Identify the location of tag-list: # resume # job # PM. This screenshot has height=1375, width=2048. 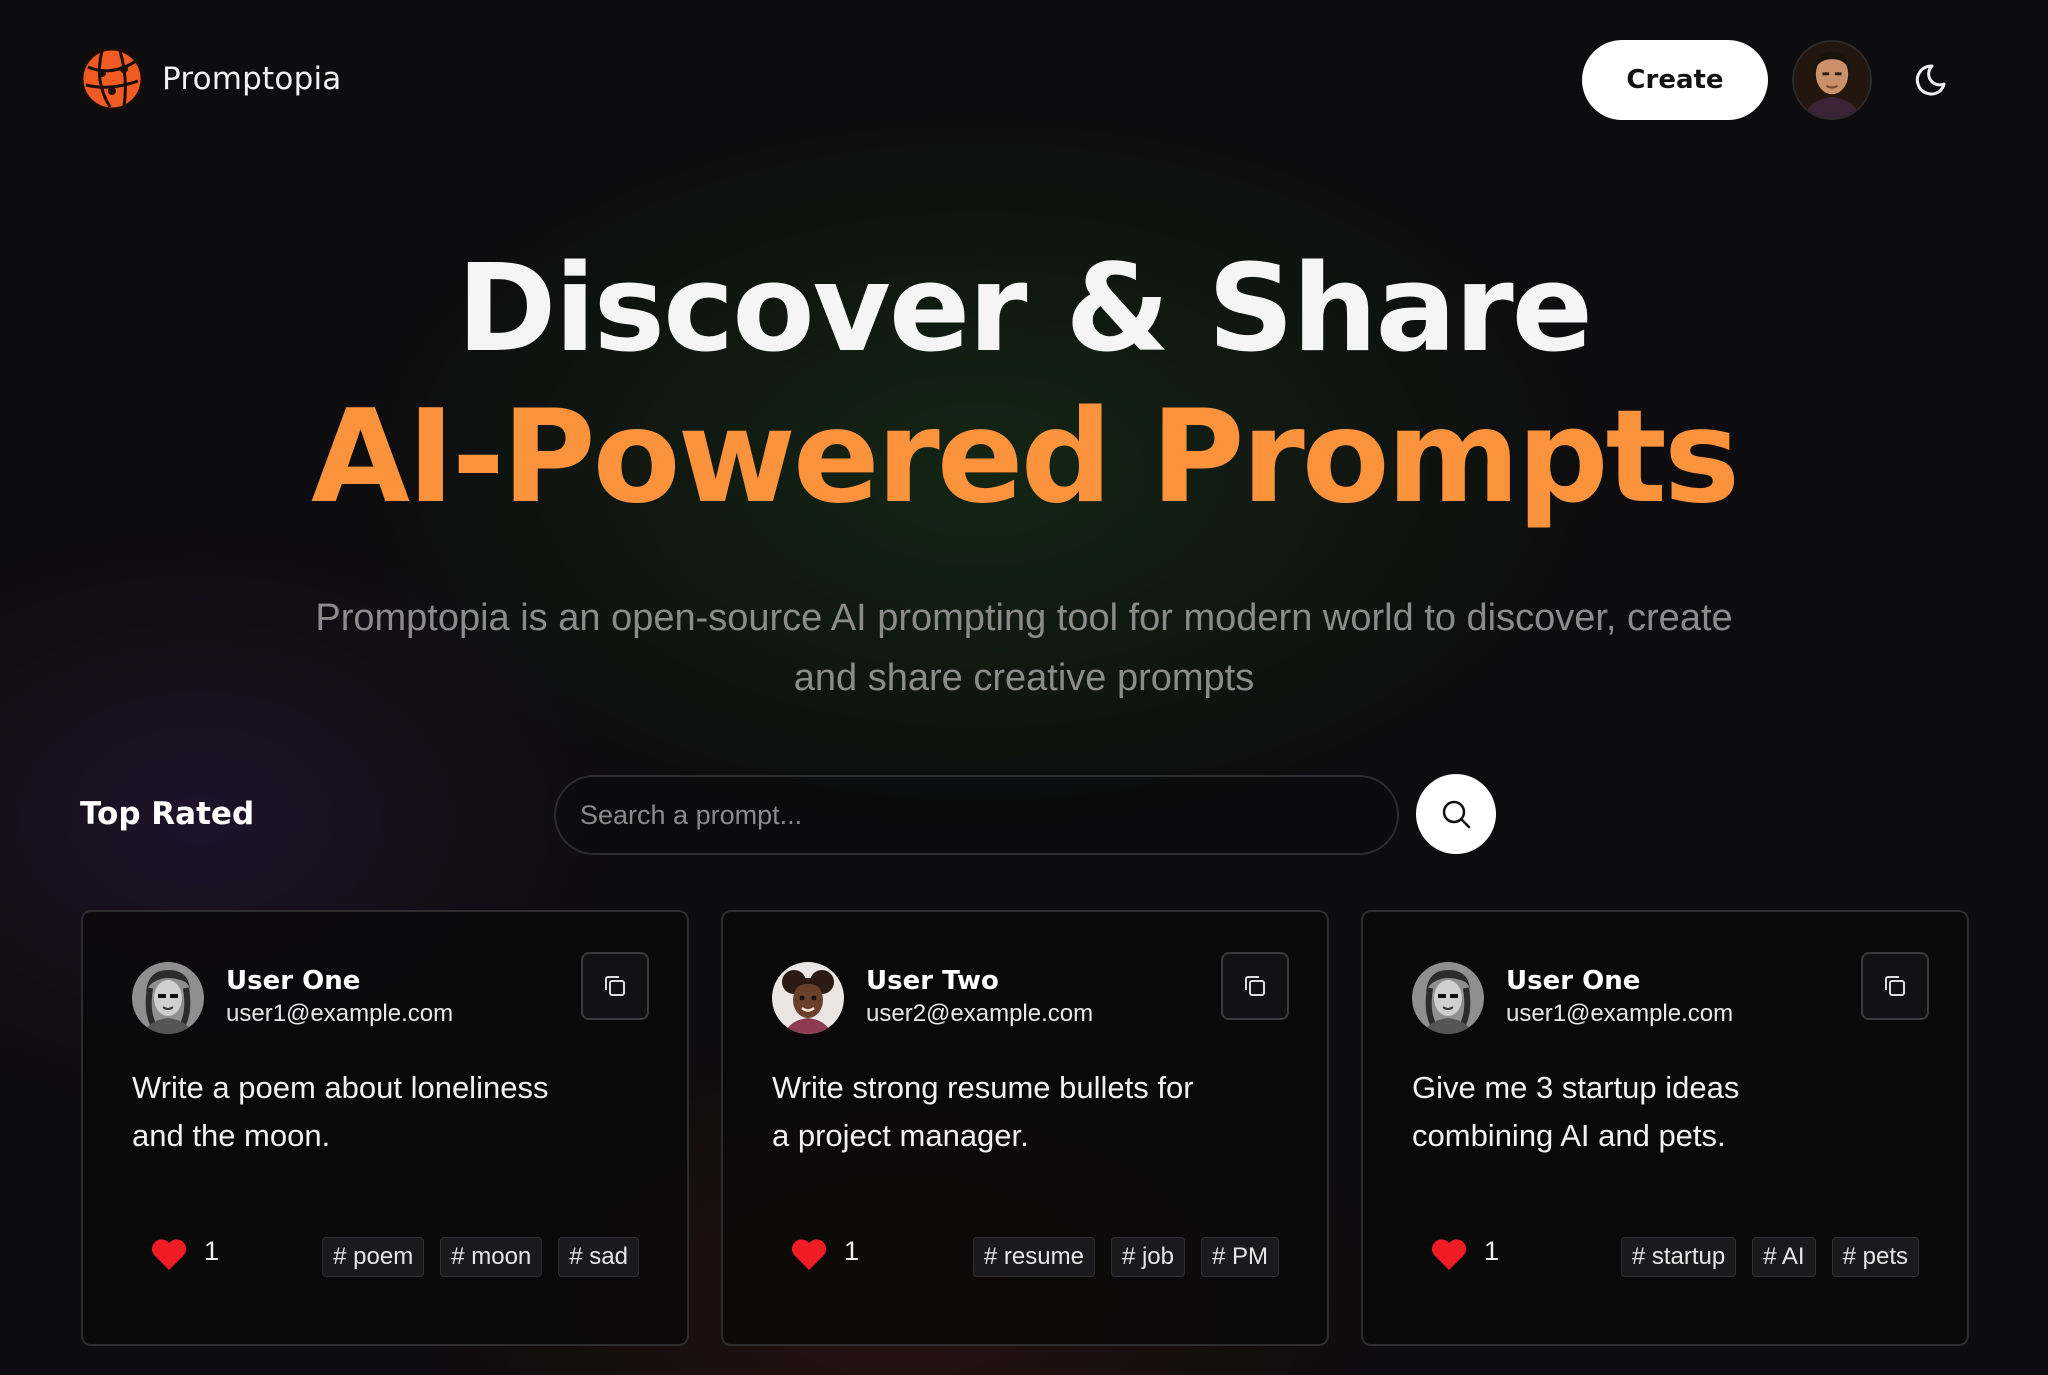
(1125, 1257).